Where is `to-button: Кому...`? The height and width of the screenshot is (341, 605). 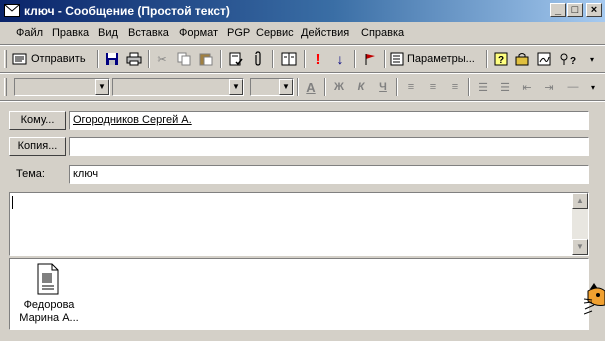
to-button: Кому... is located at coordinates (37, 120).